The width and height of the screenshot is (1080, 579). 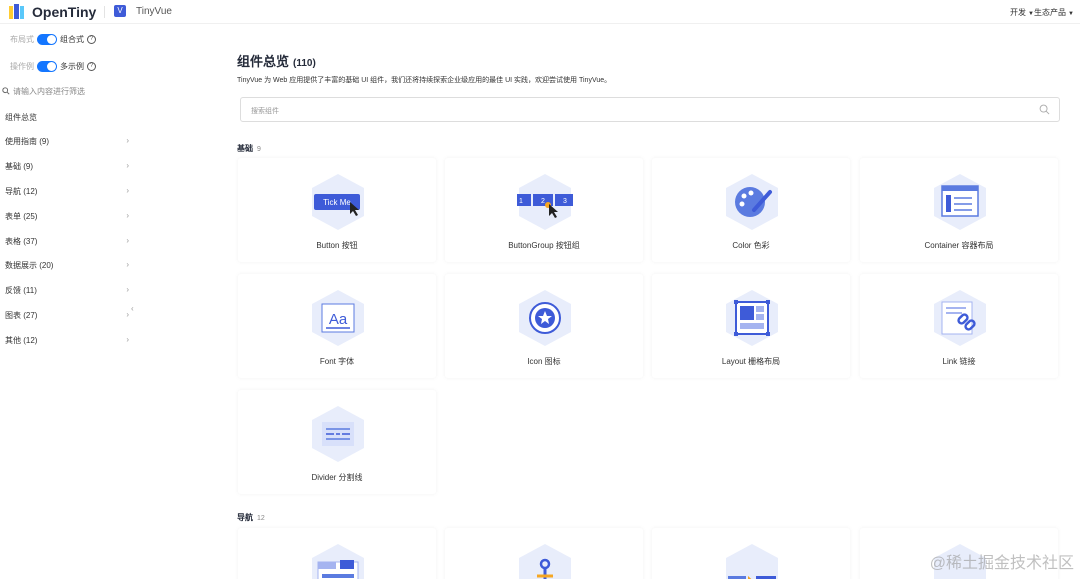 What do you see at coordinates (67, 191) in the screenshot?
I see `sidebar-item-navigation: 导航 (12) ›` at bounding box center [67, 191].